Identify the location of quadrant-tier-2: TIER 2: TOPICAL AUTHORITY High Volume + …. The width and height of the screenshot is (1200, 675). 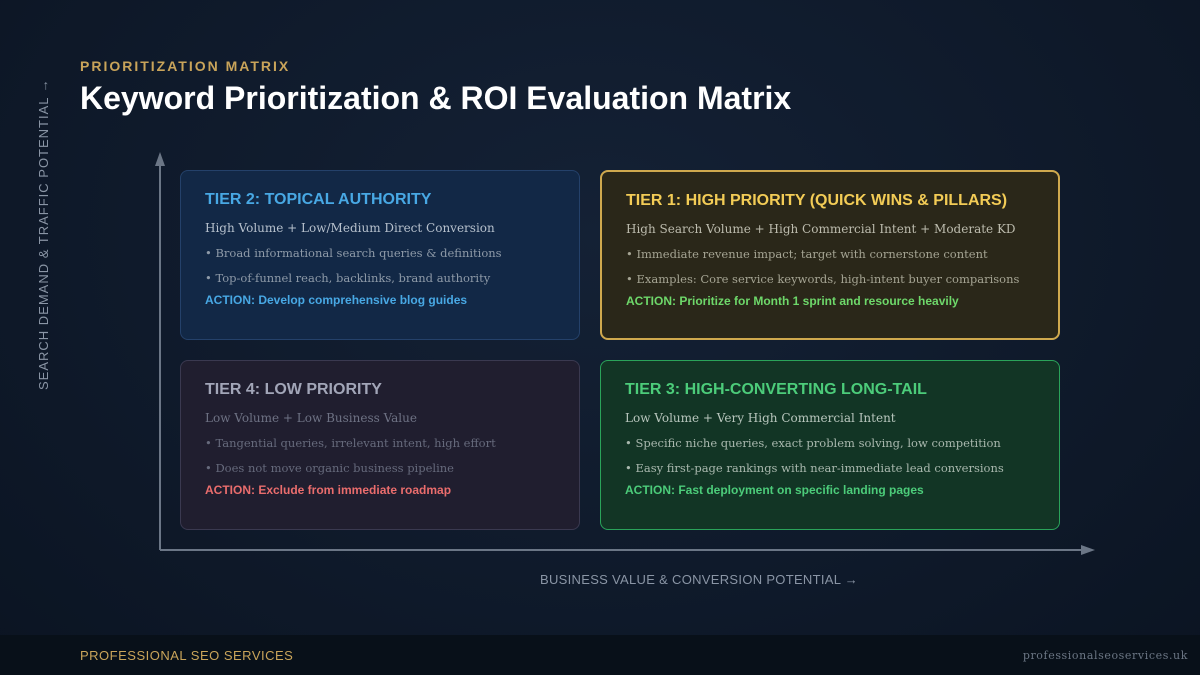
(380, 255).